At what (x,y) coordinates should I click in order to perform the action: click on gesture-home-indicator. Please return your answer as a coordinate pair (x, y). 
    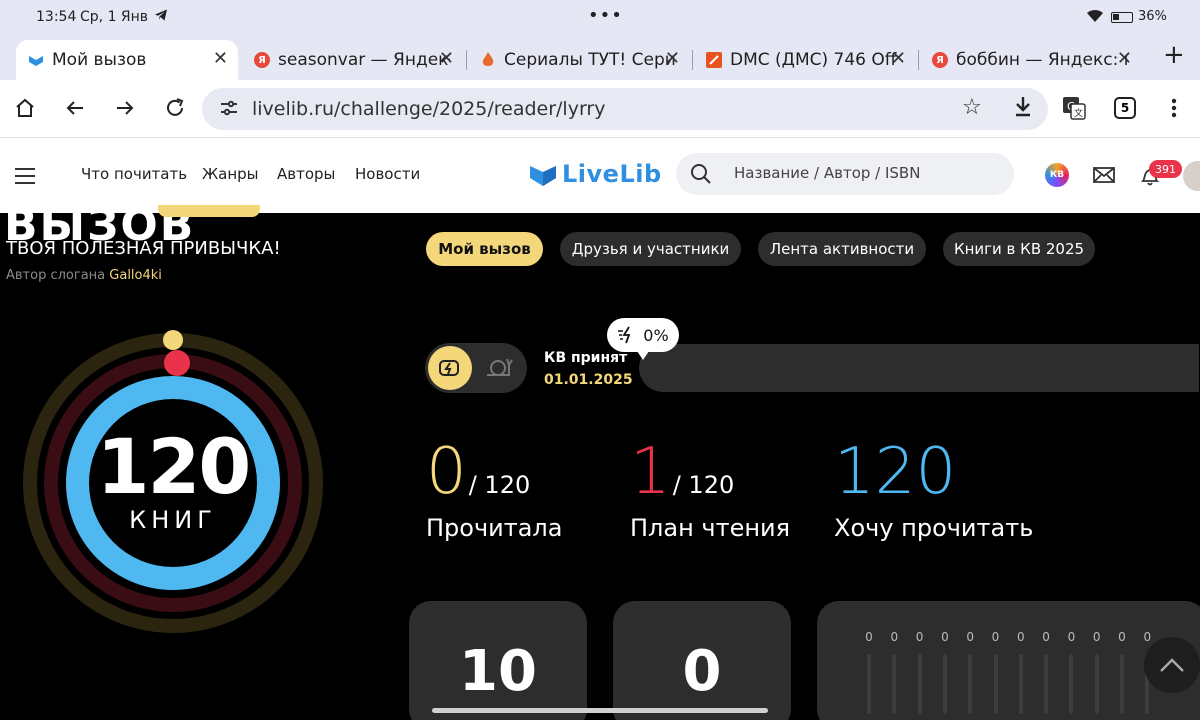
    Looking at the image, I should click on (600, 710).